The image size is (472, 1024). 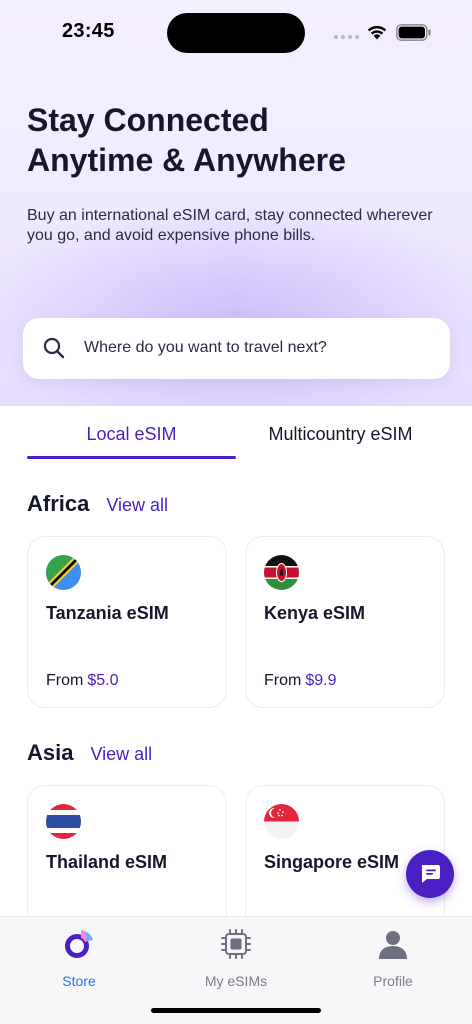 I want to click on esim-card-tanzania: Tanzania eSIM From $5.0, so click(x=127, y=622).